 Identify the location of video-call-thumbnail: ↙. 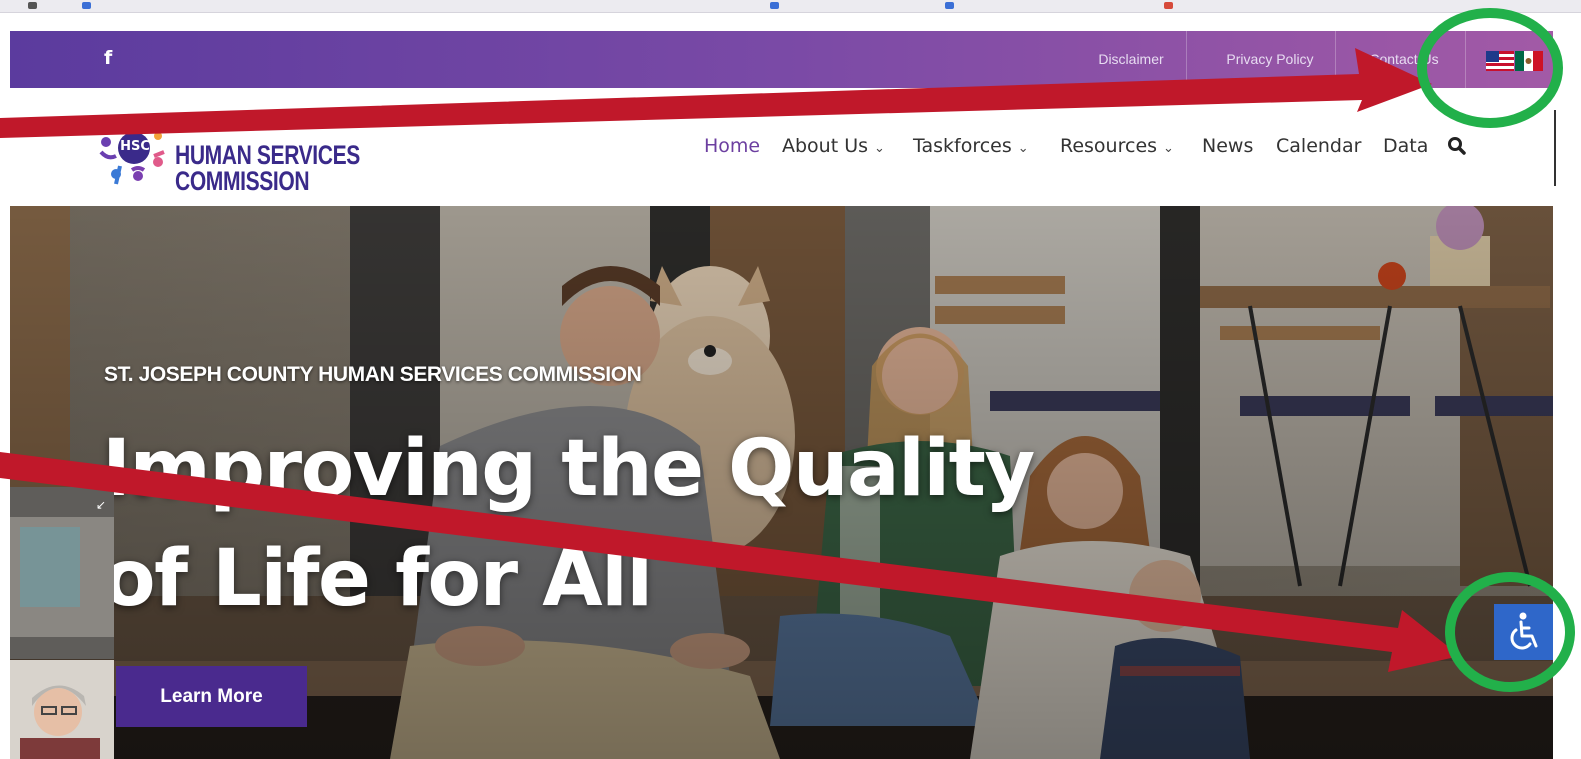
(62, 573).